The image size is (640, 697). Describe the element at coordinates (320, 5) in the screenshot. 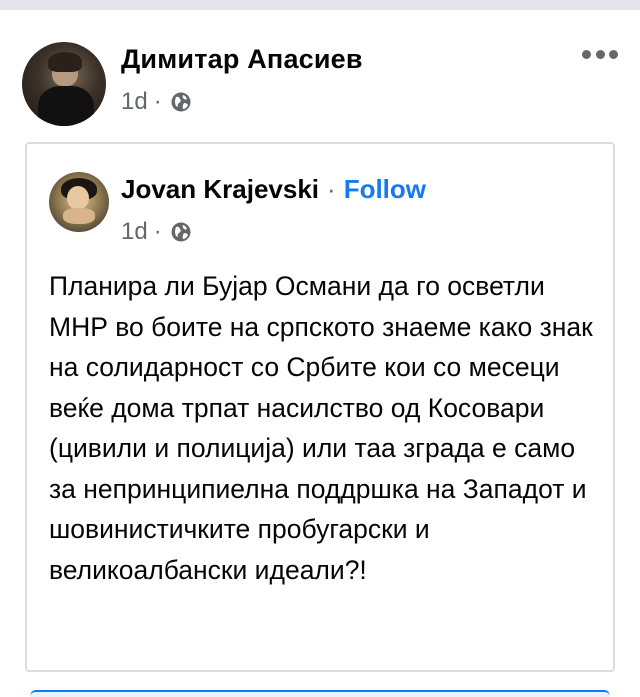

I see `top-divider` at that location.